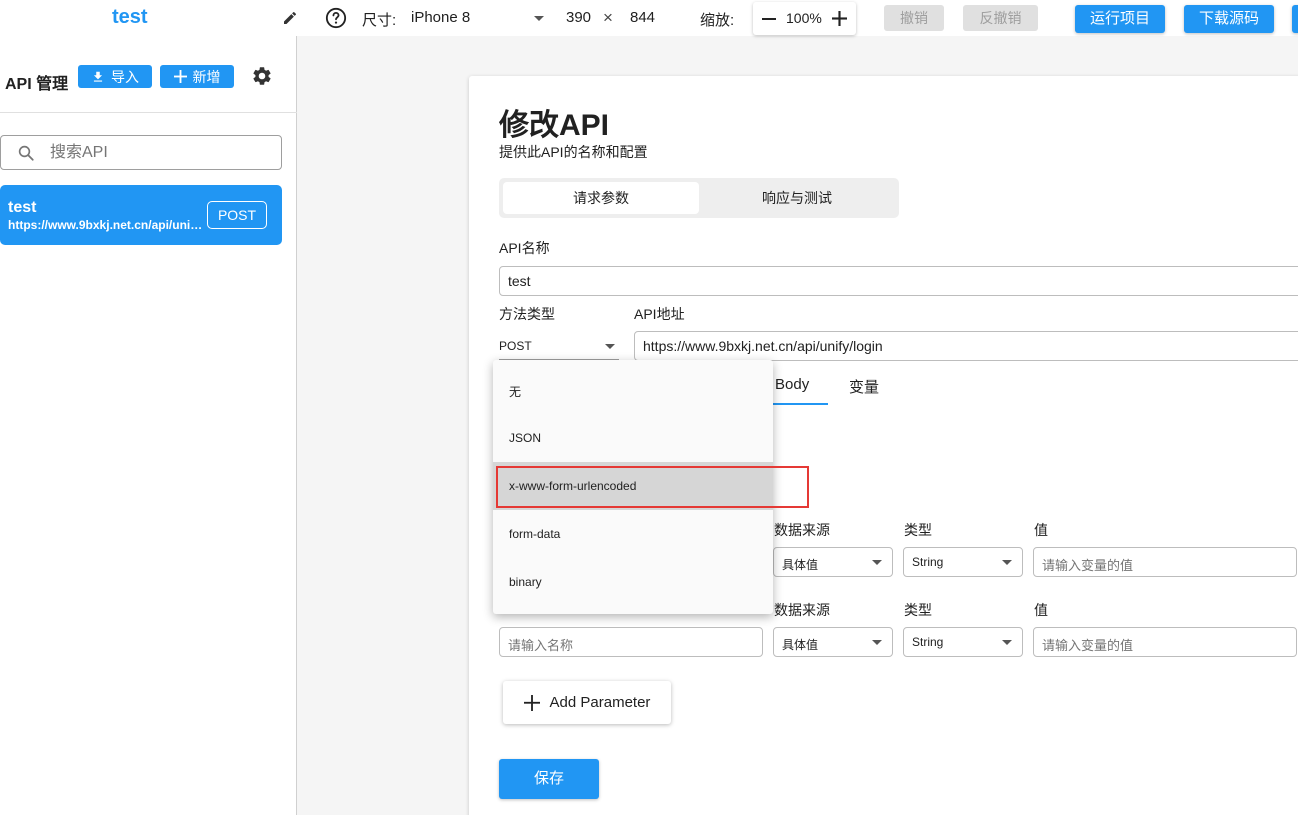  Describe the element at coordinates (148, 112) in the screenshot. I see `sidebar-divider` at that location.